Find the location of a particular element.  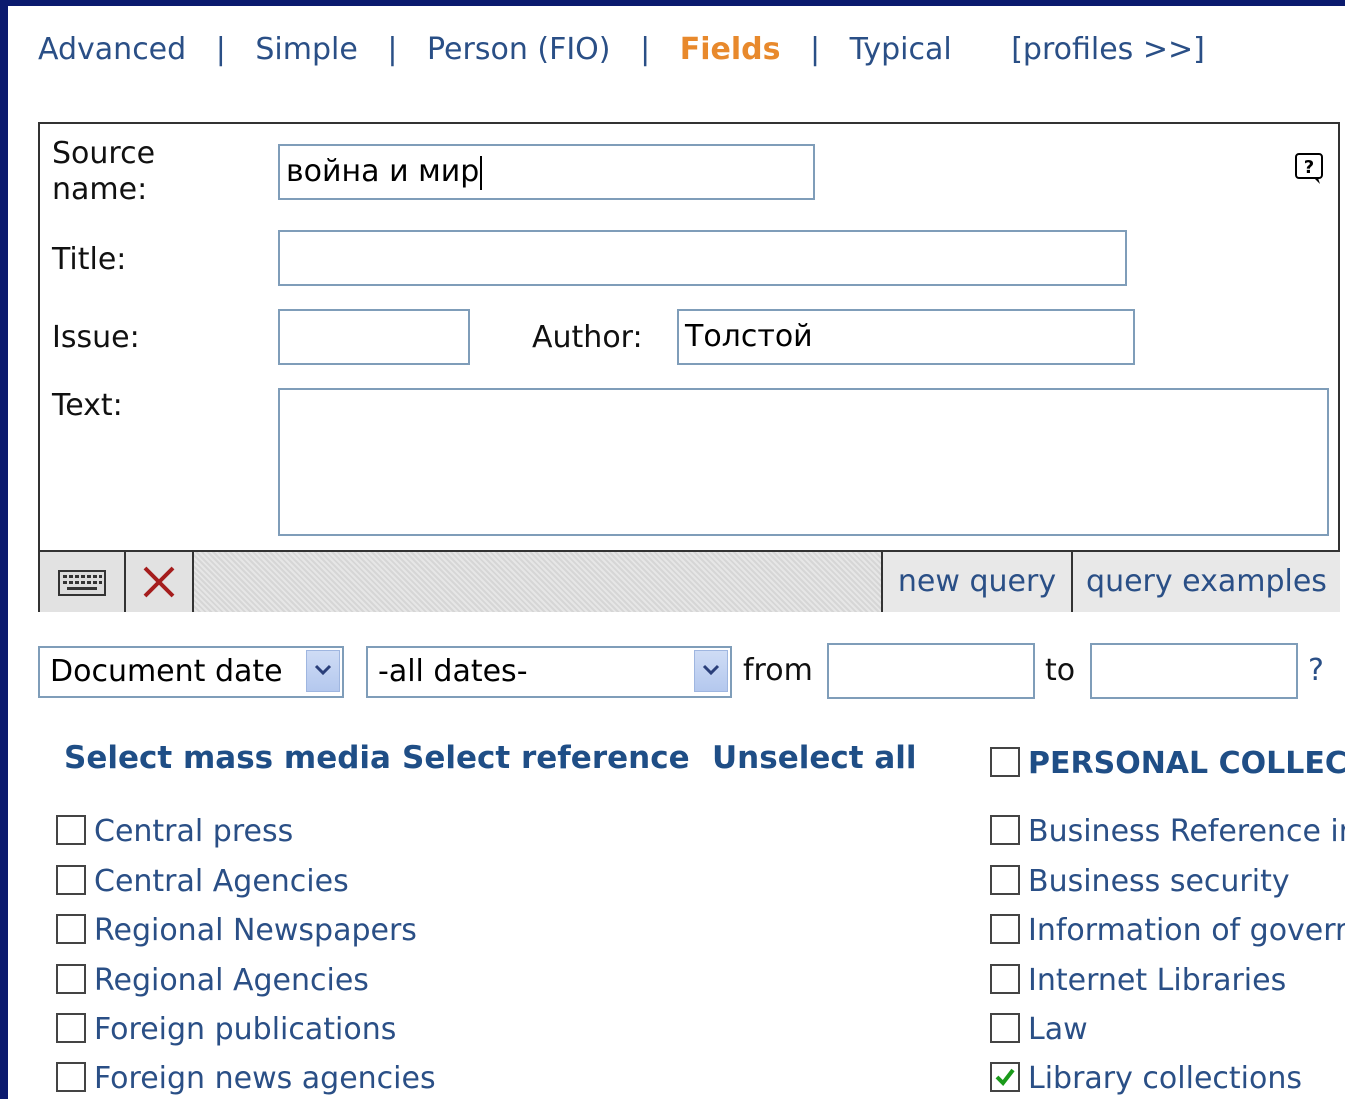

list-item-label: Regional Newspapers is located at coordinates (255, 930).